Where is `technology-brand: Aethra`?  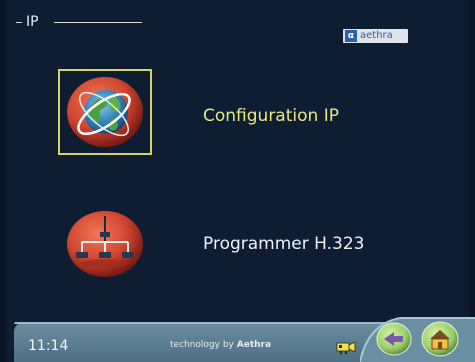
technology-brand: Aethra is located at coordinates (254, 345).